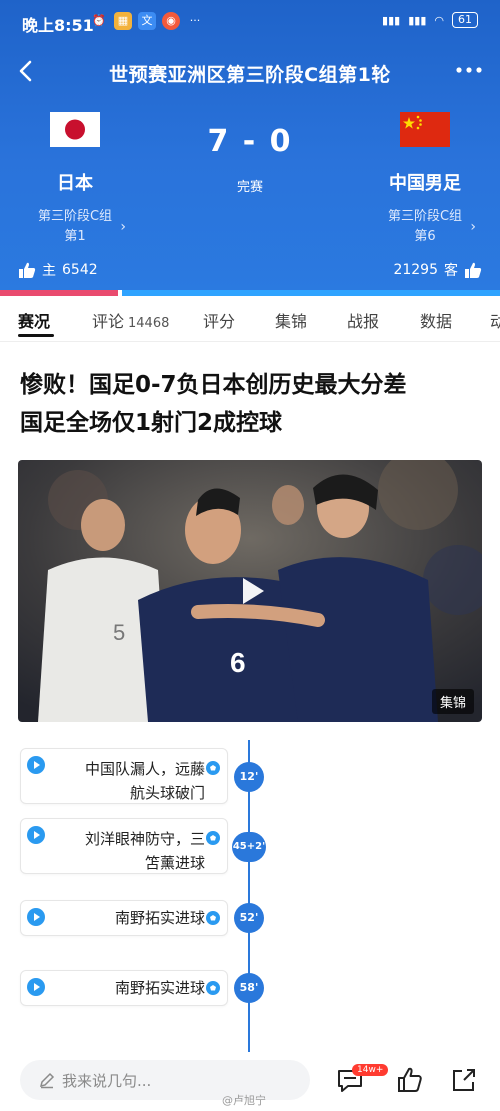  What do you see at coordinates (291, 320) in the screenshot?
I see `tab-highlights: 集锦` at bounding box center [291, 320].